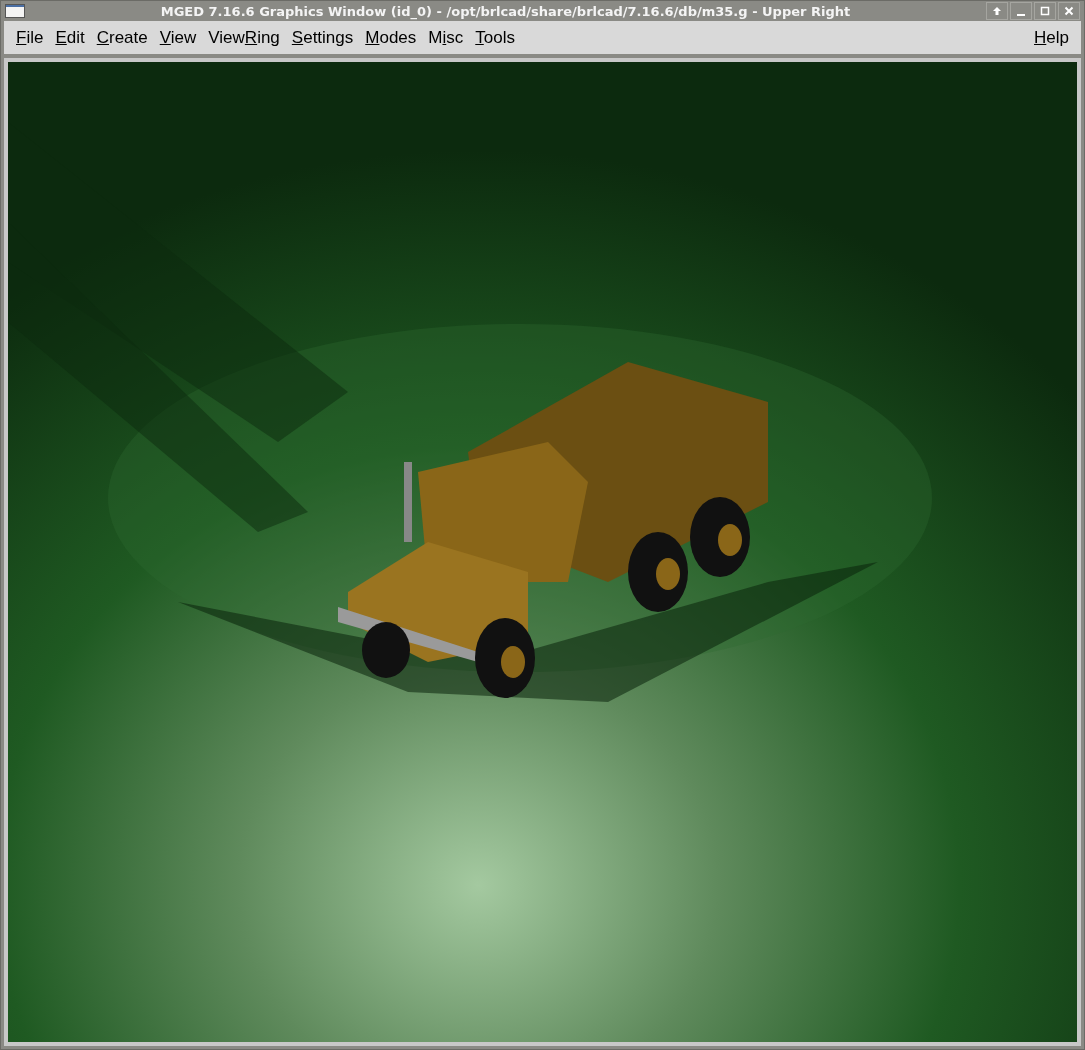 This screenshot has height=1050, width=1085. Describe the element at coordinates (322, 37) in the screenshot. I see `menu-item: Settings` at that location.